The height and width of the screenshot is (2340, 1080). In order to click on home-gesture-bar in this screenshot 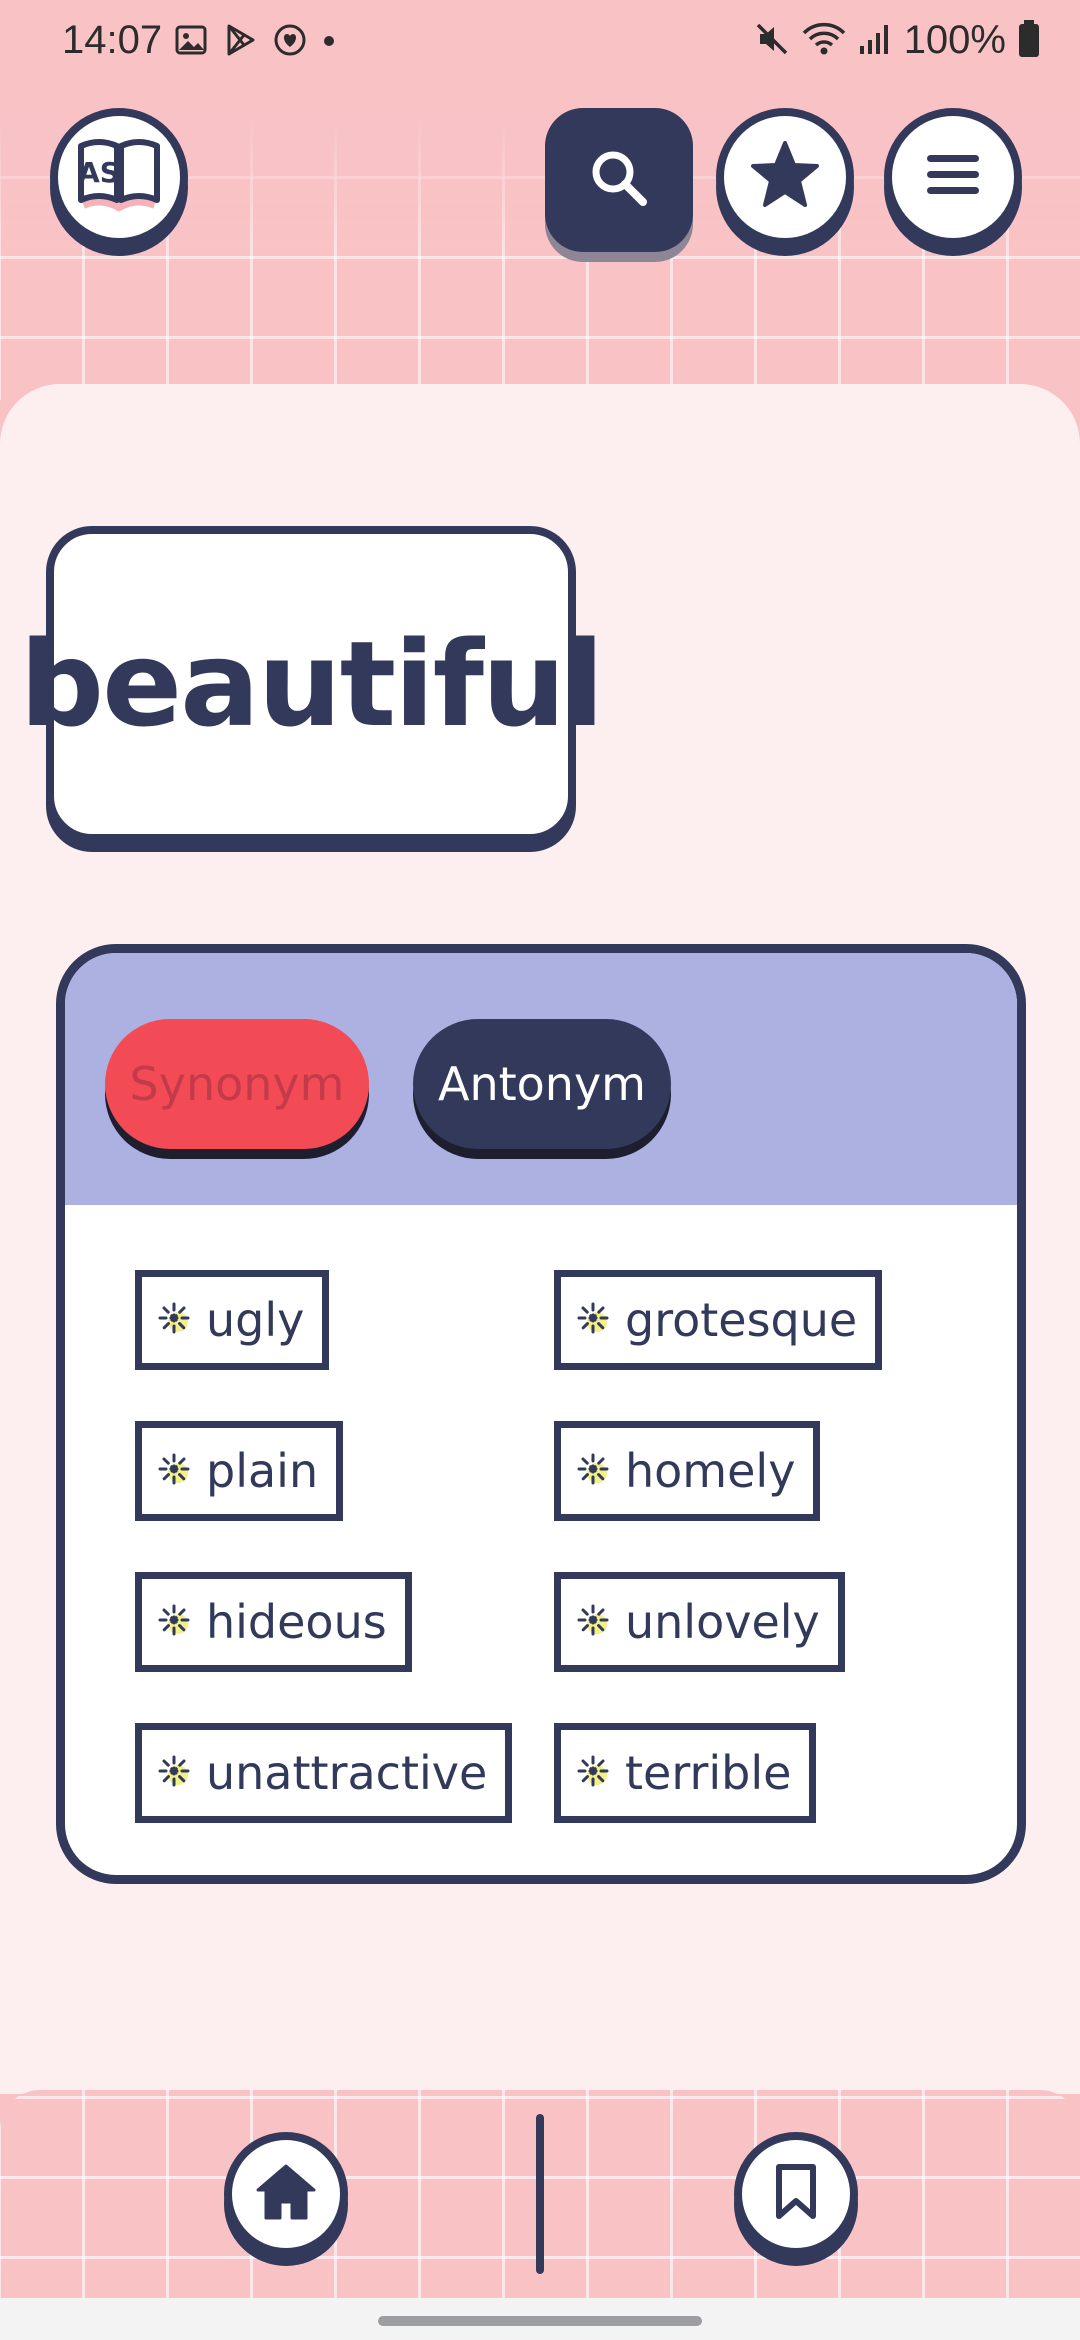, I will do `click(540, 2321)`.